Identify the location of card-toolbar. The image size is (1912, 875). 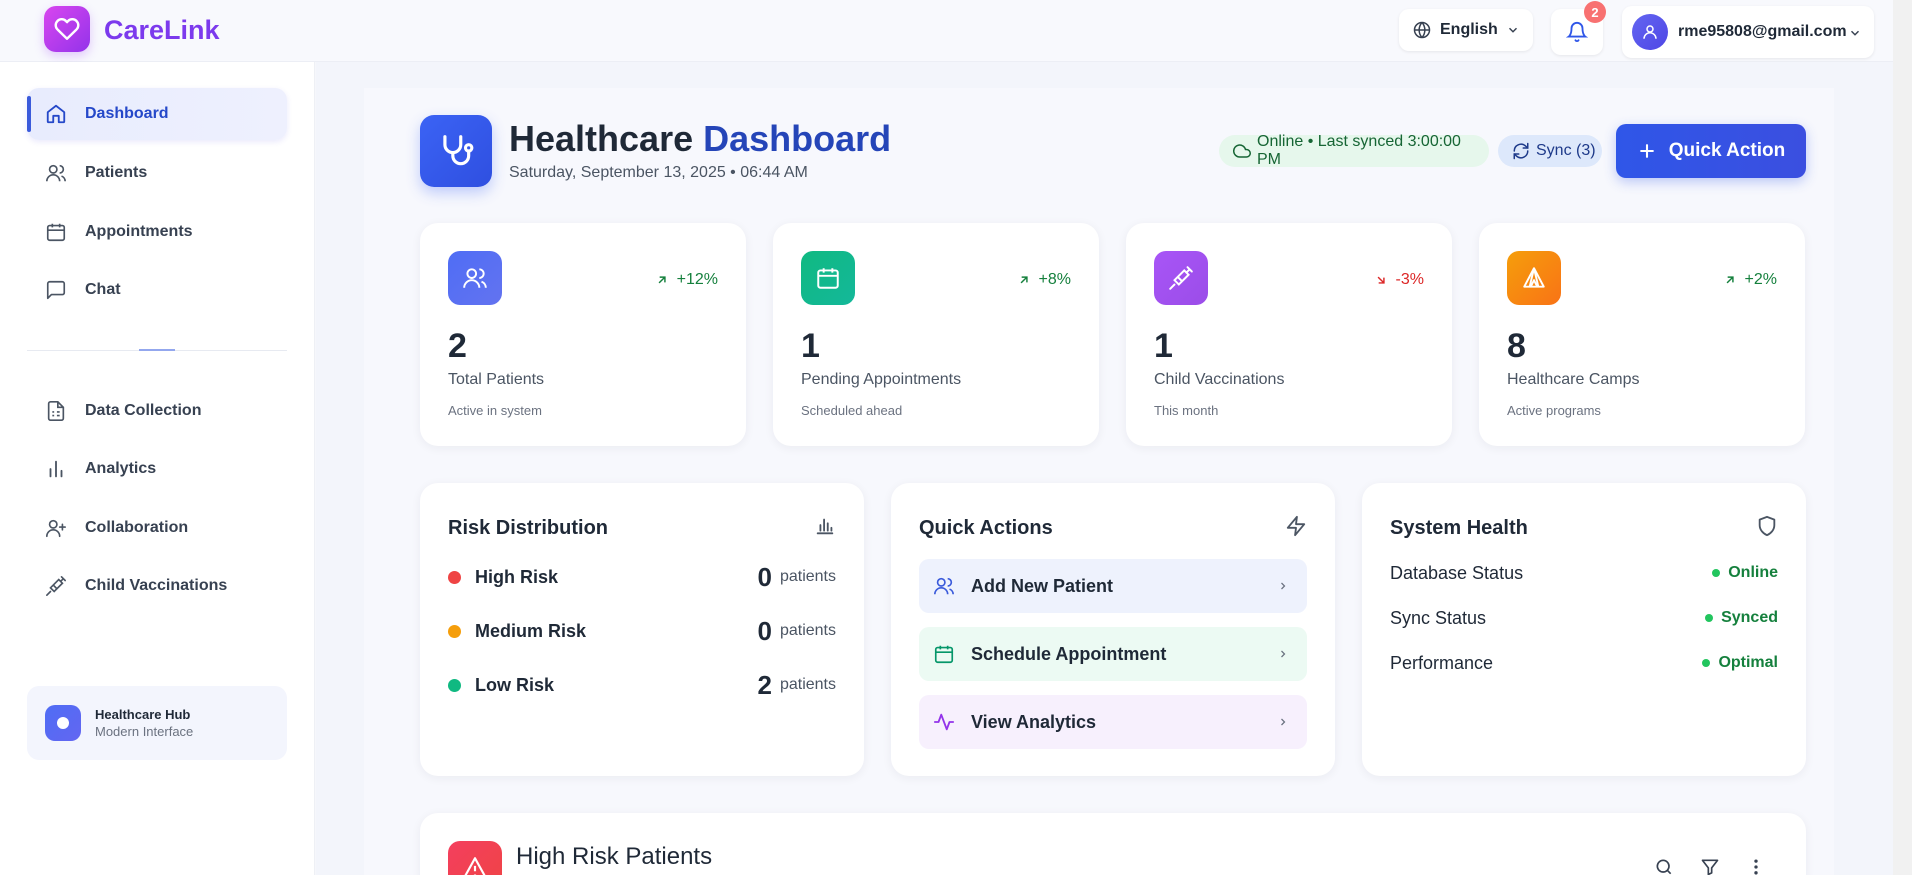
(1710, 866).